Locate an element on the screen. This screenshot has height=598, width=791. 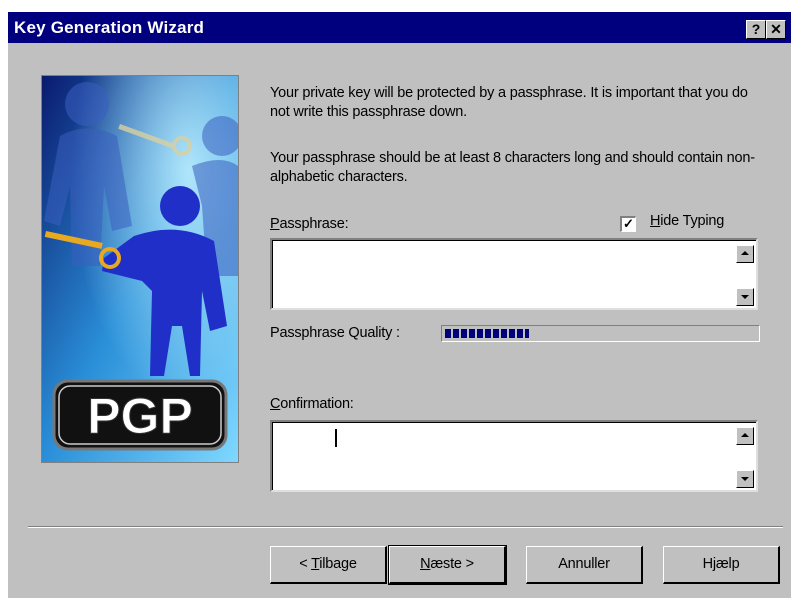
text-cursor is located at coordinates (336, 438).